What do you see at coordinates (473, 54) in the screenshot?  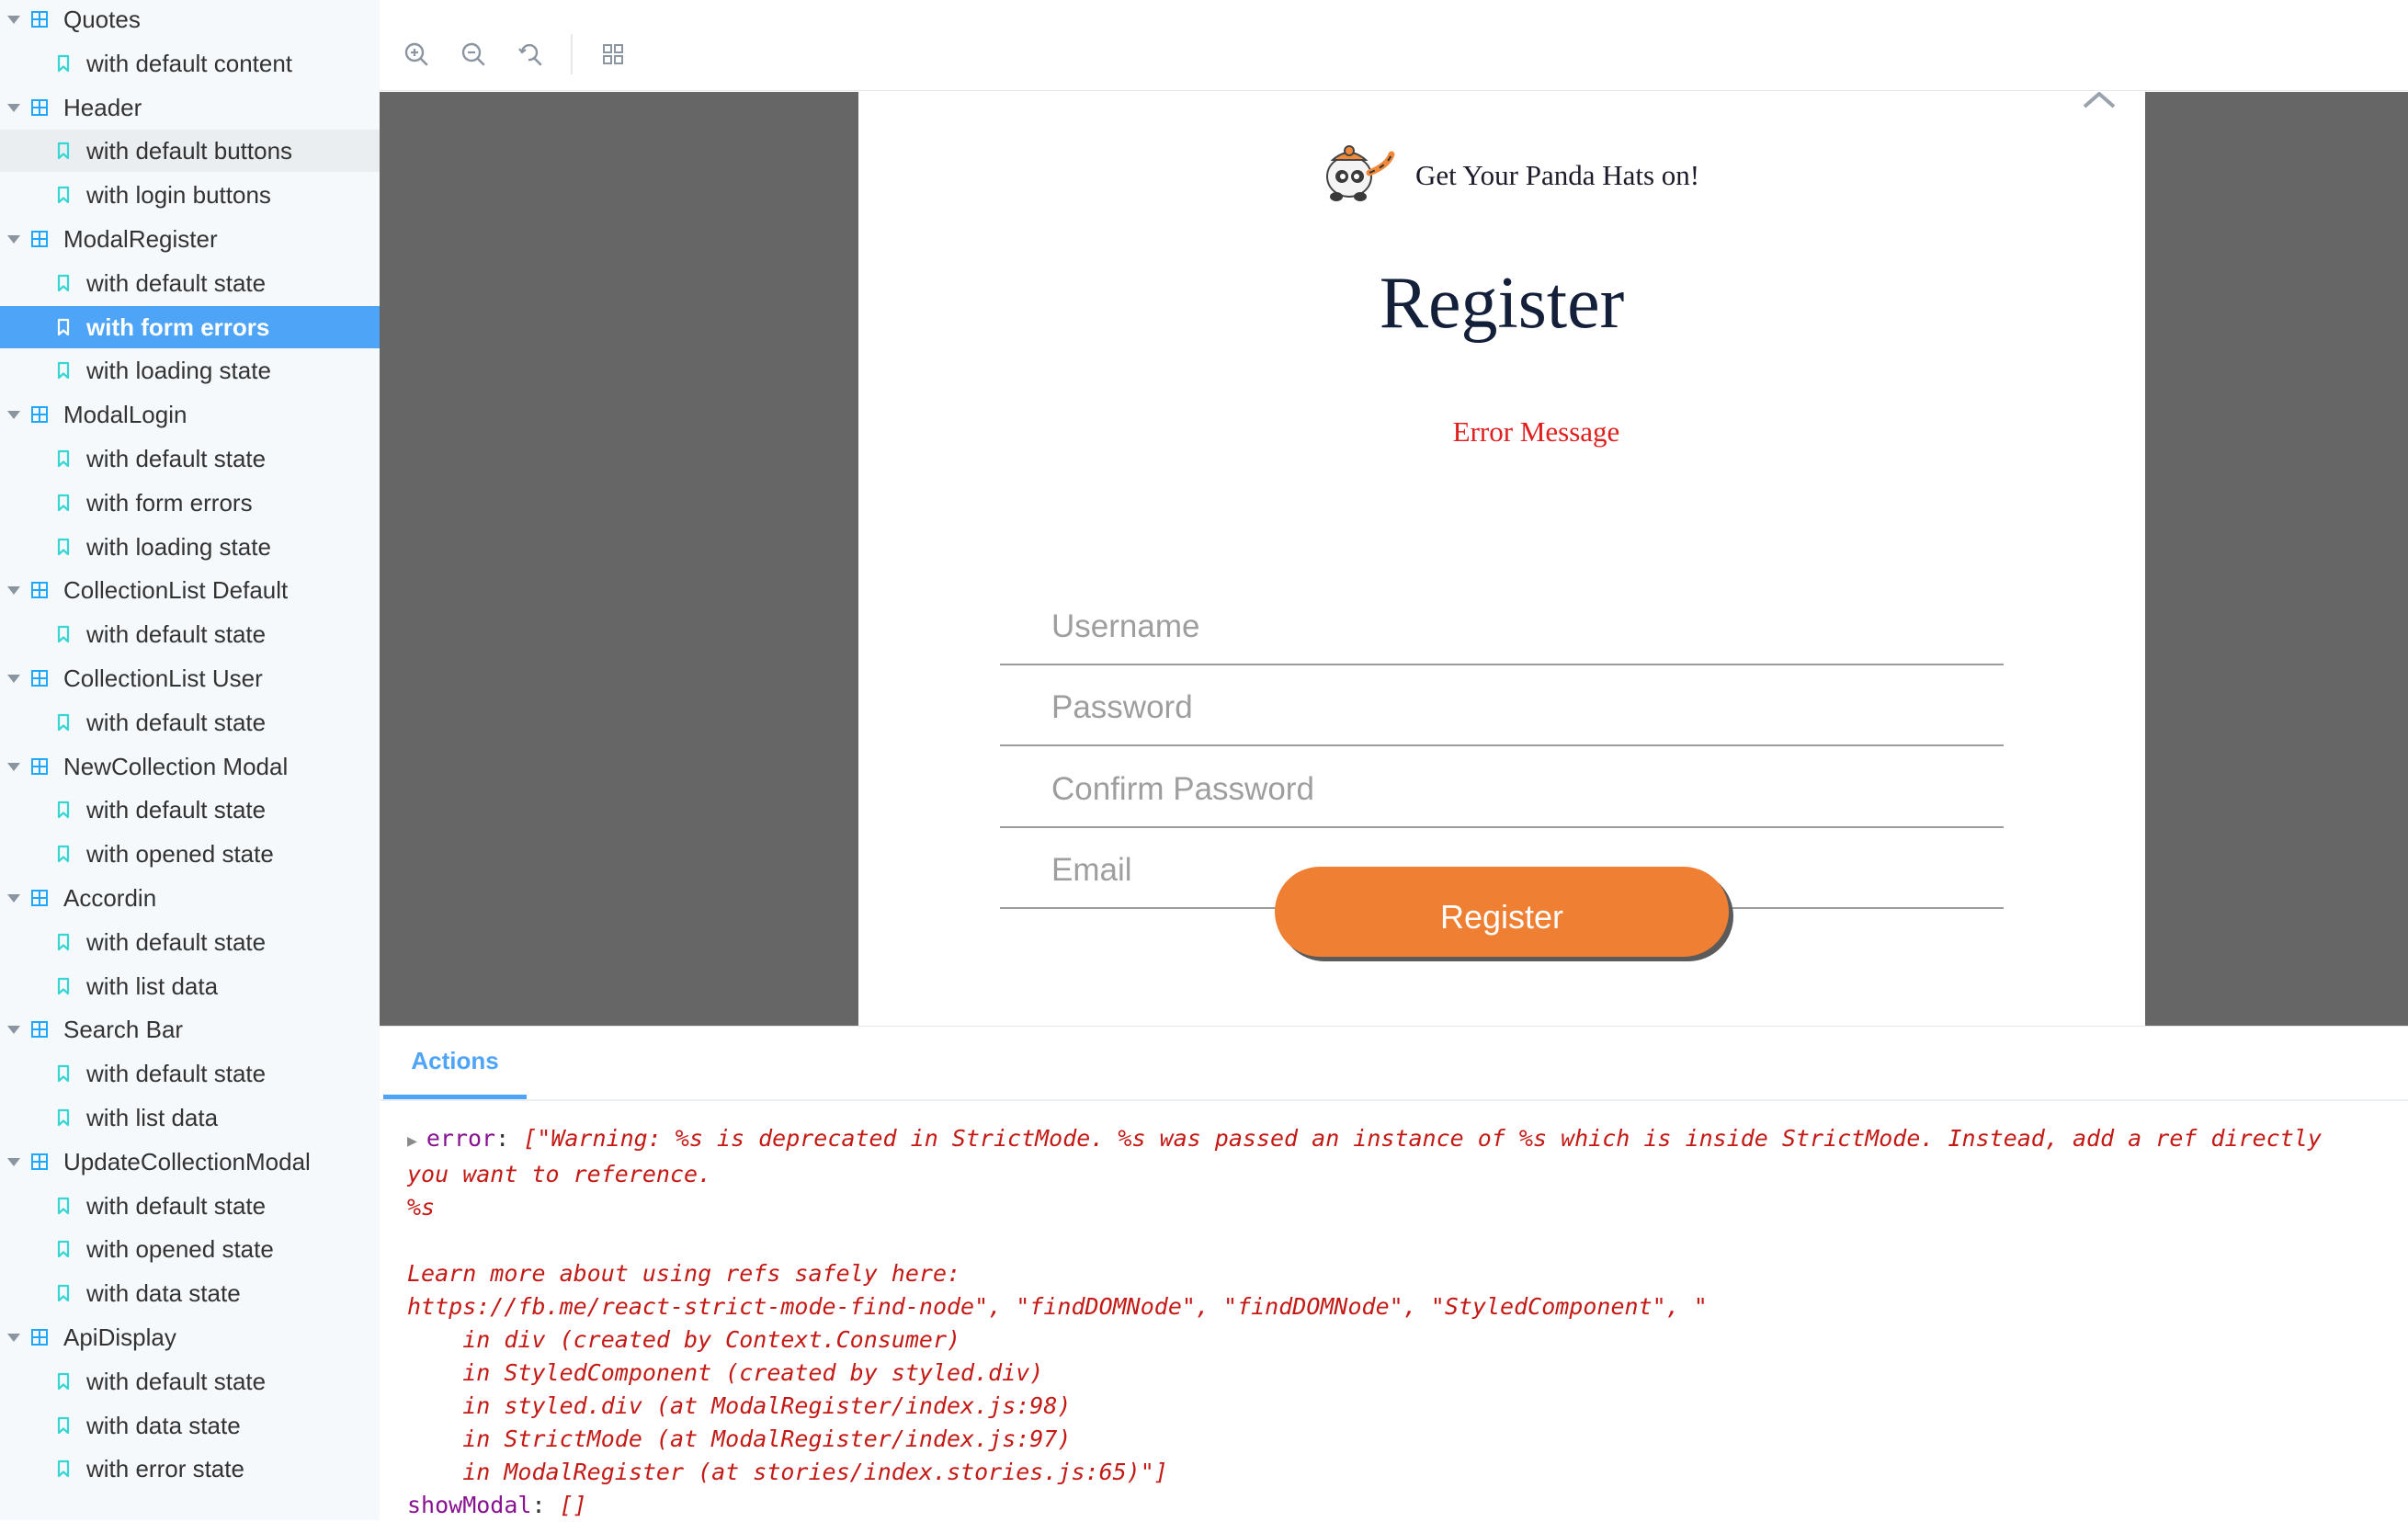 I see `zoom-out-icon` at bounding box center [473, 54].